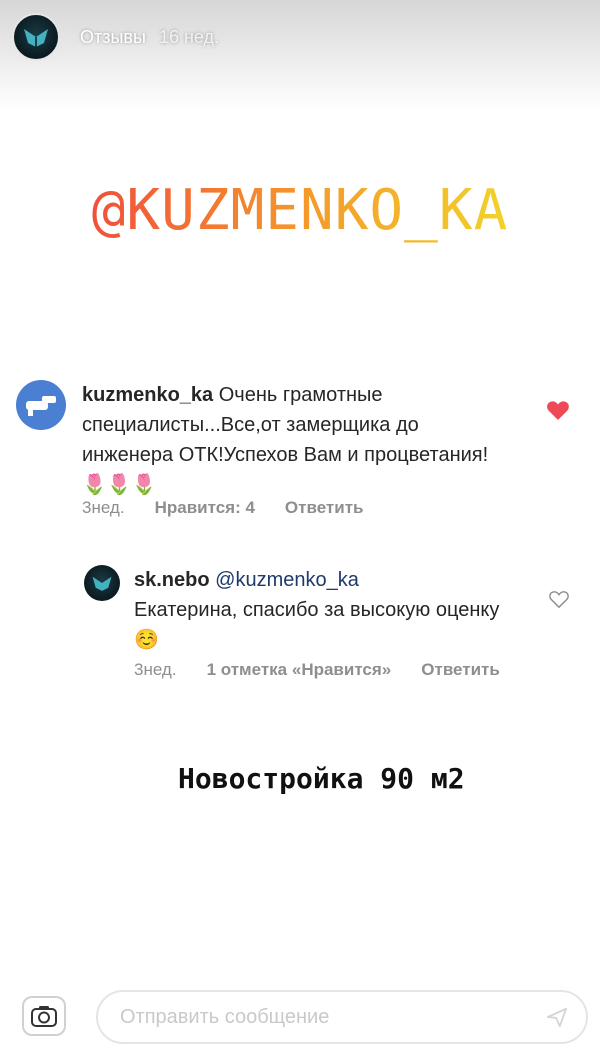 This screenshot has width=600, height=1058. I want to click on story-avatar, so click(36, 37).